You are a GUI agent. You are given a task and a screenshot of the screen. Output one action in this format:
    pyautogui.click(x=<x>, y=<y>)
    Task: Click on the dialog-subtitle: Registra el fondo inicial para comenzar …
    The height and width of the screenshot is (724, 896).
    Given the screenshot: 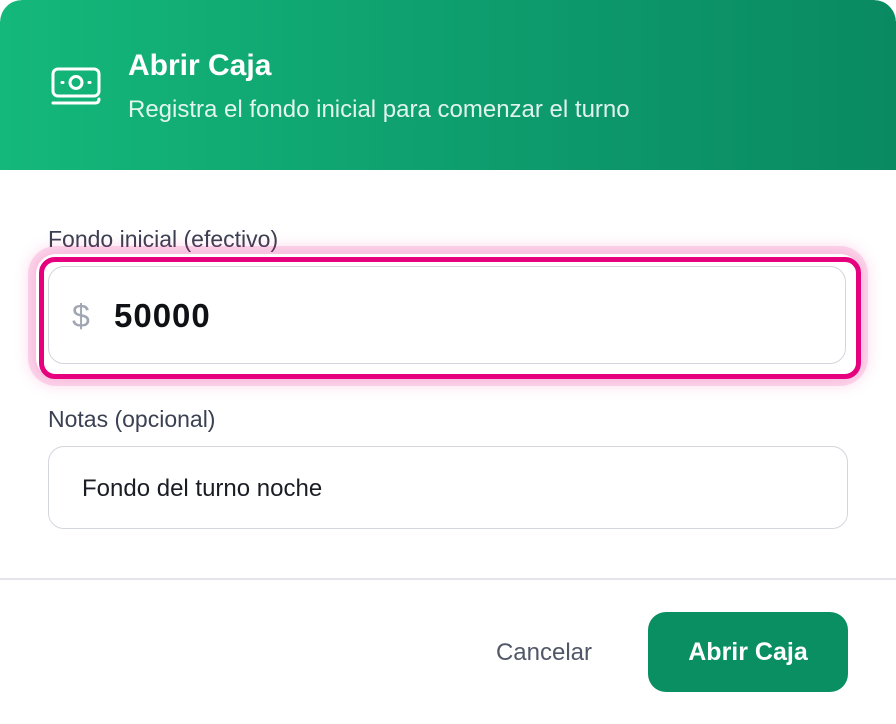 What is the action you would take?
    pyautogui.click(x=379, y=109)
    